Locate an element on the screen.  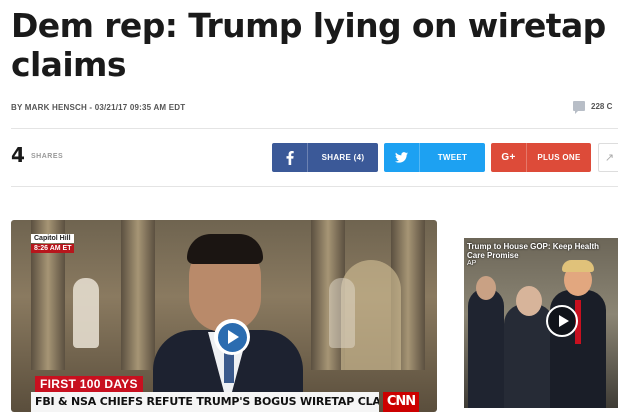
comment-count: 228 C is located at coordinates (602, 106).